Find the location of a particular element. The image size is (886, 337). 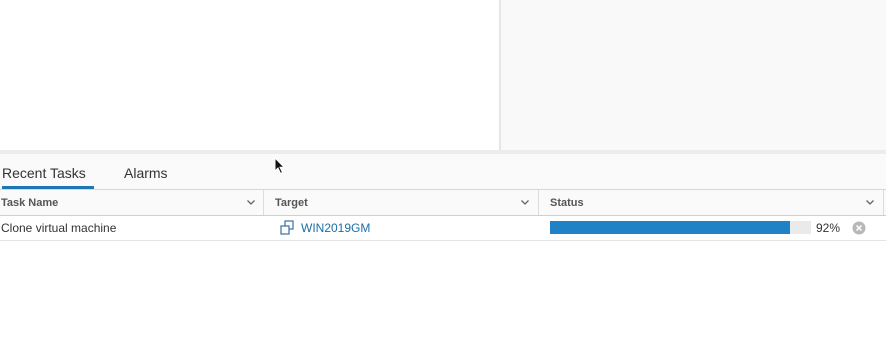

mouse-cursor-icon is located at coordinates (280, 166).